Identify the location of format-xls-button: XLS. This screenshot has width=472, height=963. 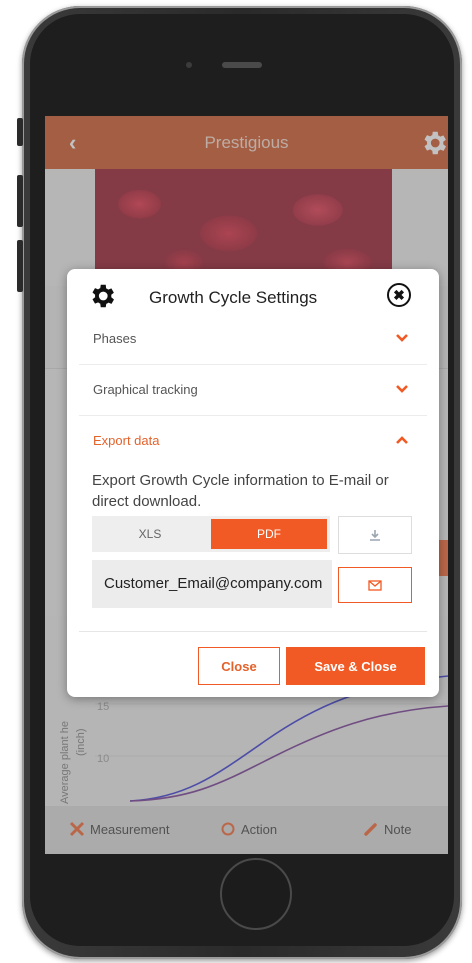
(150, 534).